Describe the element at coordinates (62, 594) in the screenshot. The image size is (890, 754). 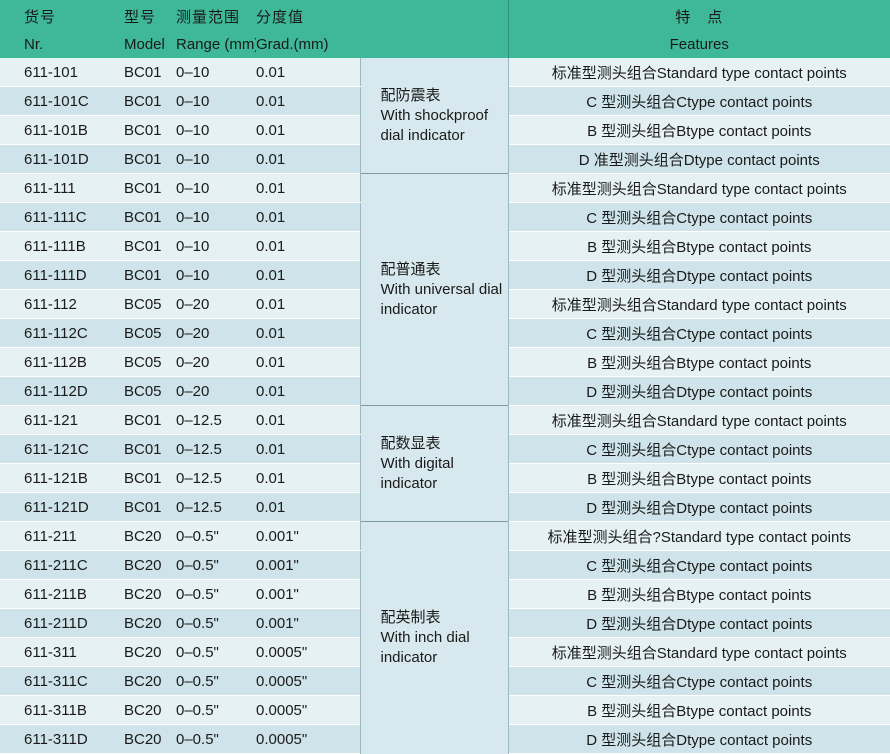
I see `cell-nr: 611-211B` at that location.